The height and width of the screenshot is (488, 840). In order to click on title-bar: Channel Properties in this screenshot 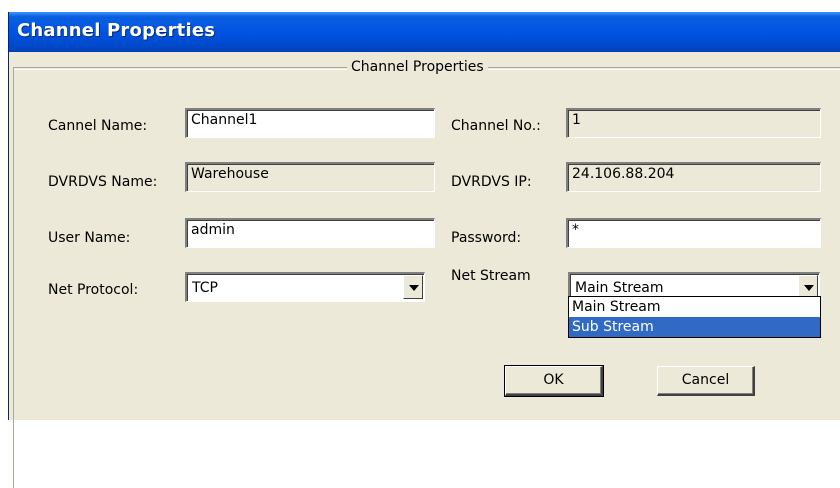, I will do `click(424, 32)`.